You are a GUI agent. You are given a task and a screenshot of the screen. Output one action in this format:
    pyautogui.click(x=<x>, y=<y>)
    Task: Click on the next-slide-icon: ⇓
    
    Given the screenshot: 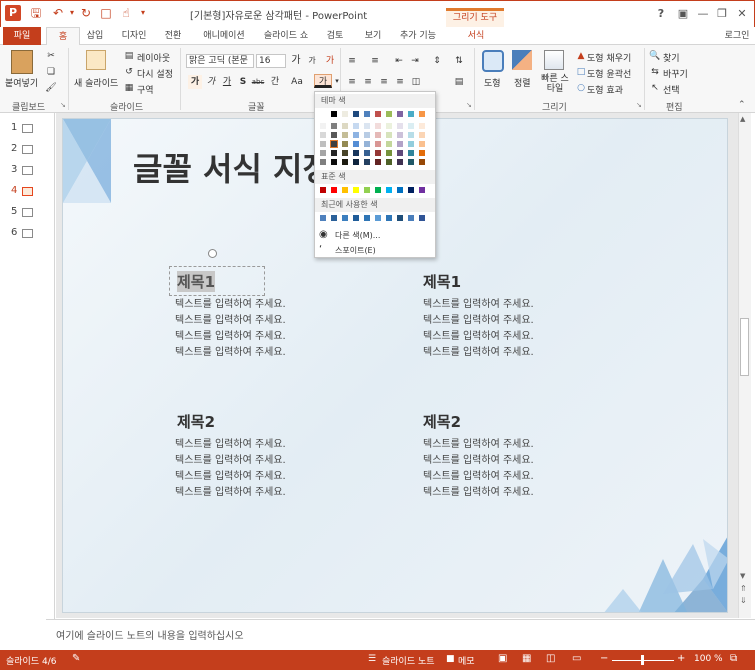 What is the action you would take?
    pyautogui.click(x=743, y=600)
    